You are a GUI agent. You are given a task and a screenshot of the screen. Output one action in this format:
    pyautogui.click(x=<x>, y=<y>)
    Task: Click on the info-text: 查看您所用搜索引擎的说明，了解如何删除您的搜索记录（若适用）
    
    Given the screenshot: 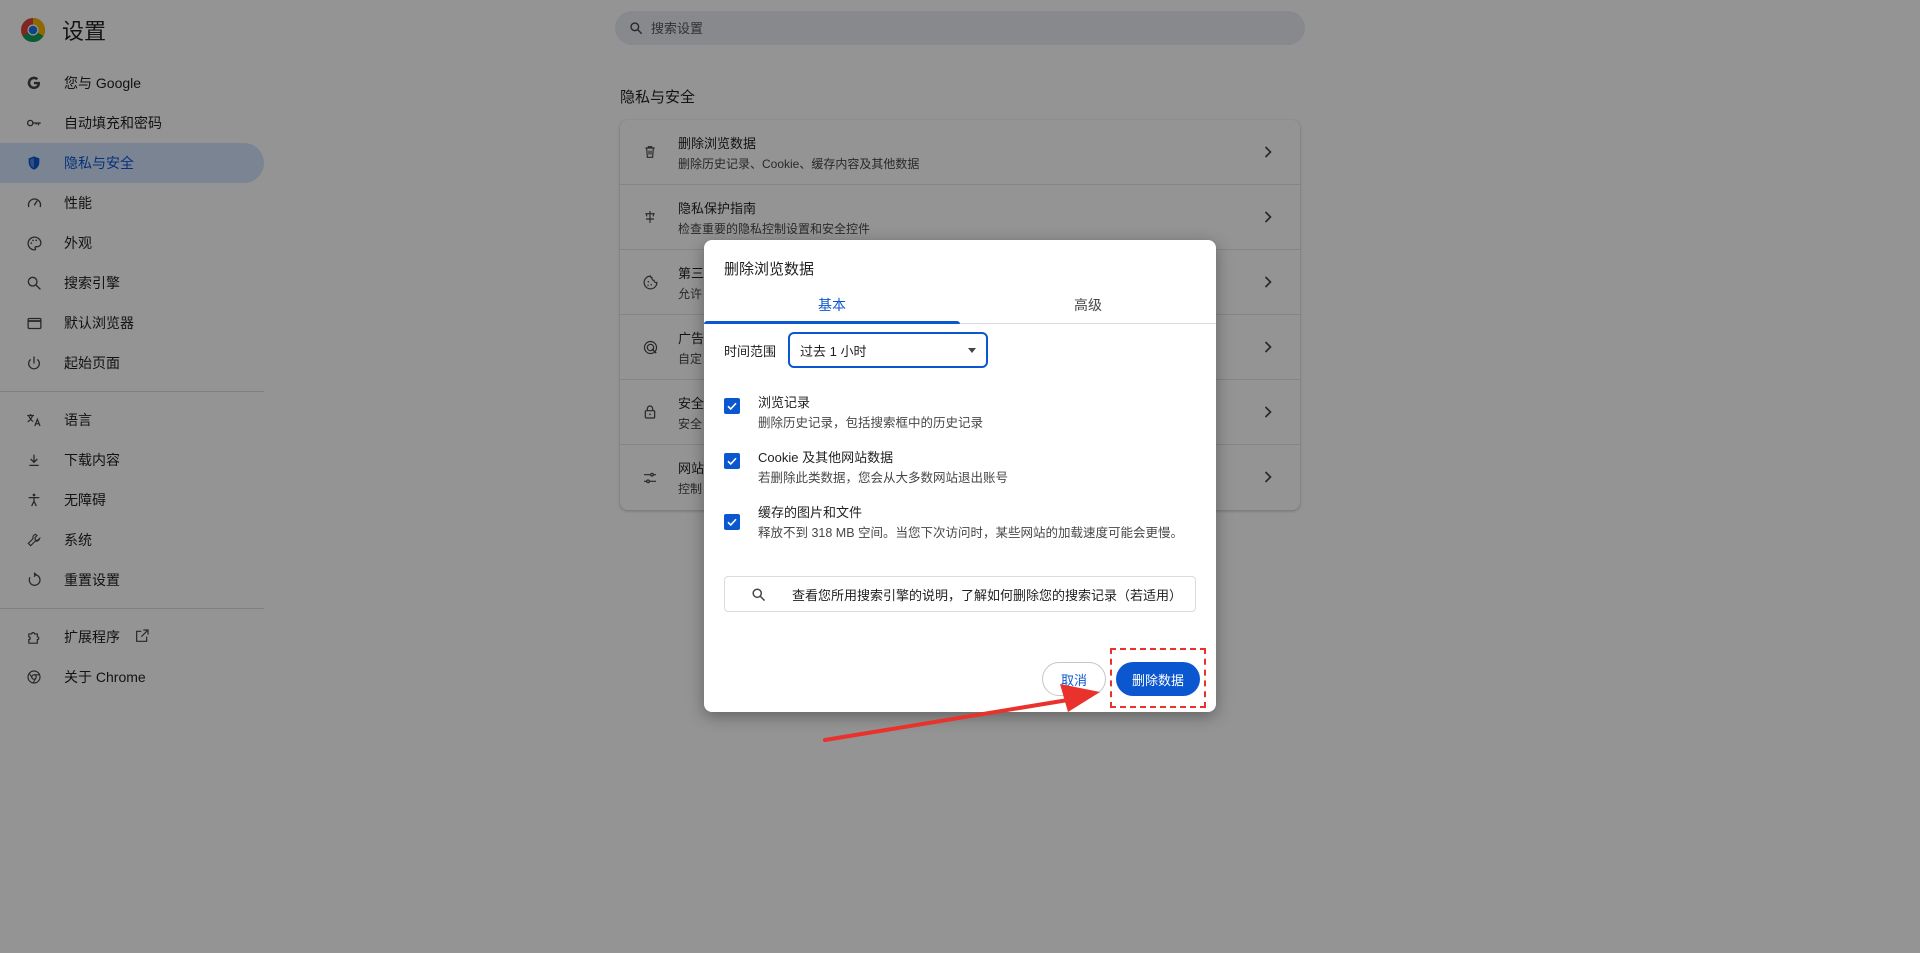 What is the action you would take?
    pyautogui.click(x=987, y=595)
    